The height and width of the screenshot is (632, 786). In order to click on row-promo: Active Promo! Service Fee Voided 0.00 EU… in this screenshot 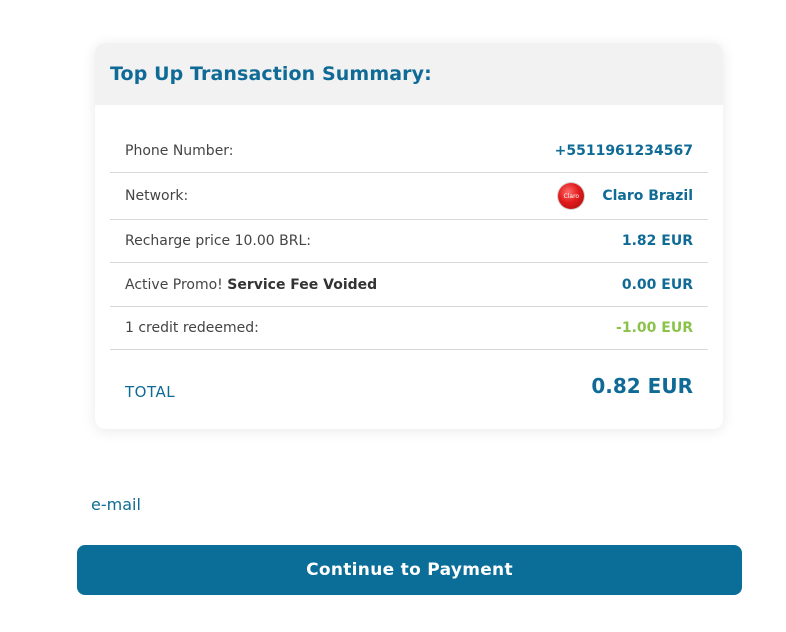, I will do `click(409, 285)`.